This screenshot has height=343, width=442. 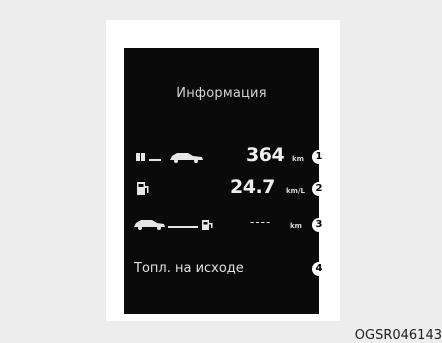 What do you see at coordinates (225, 224) in the screenshot?
I see `distance-refuel-row: ---- km 3` at bounding box center [225, 224].